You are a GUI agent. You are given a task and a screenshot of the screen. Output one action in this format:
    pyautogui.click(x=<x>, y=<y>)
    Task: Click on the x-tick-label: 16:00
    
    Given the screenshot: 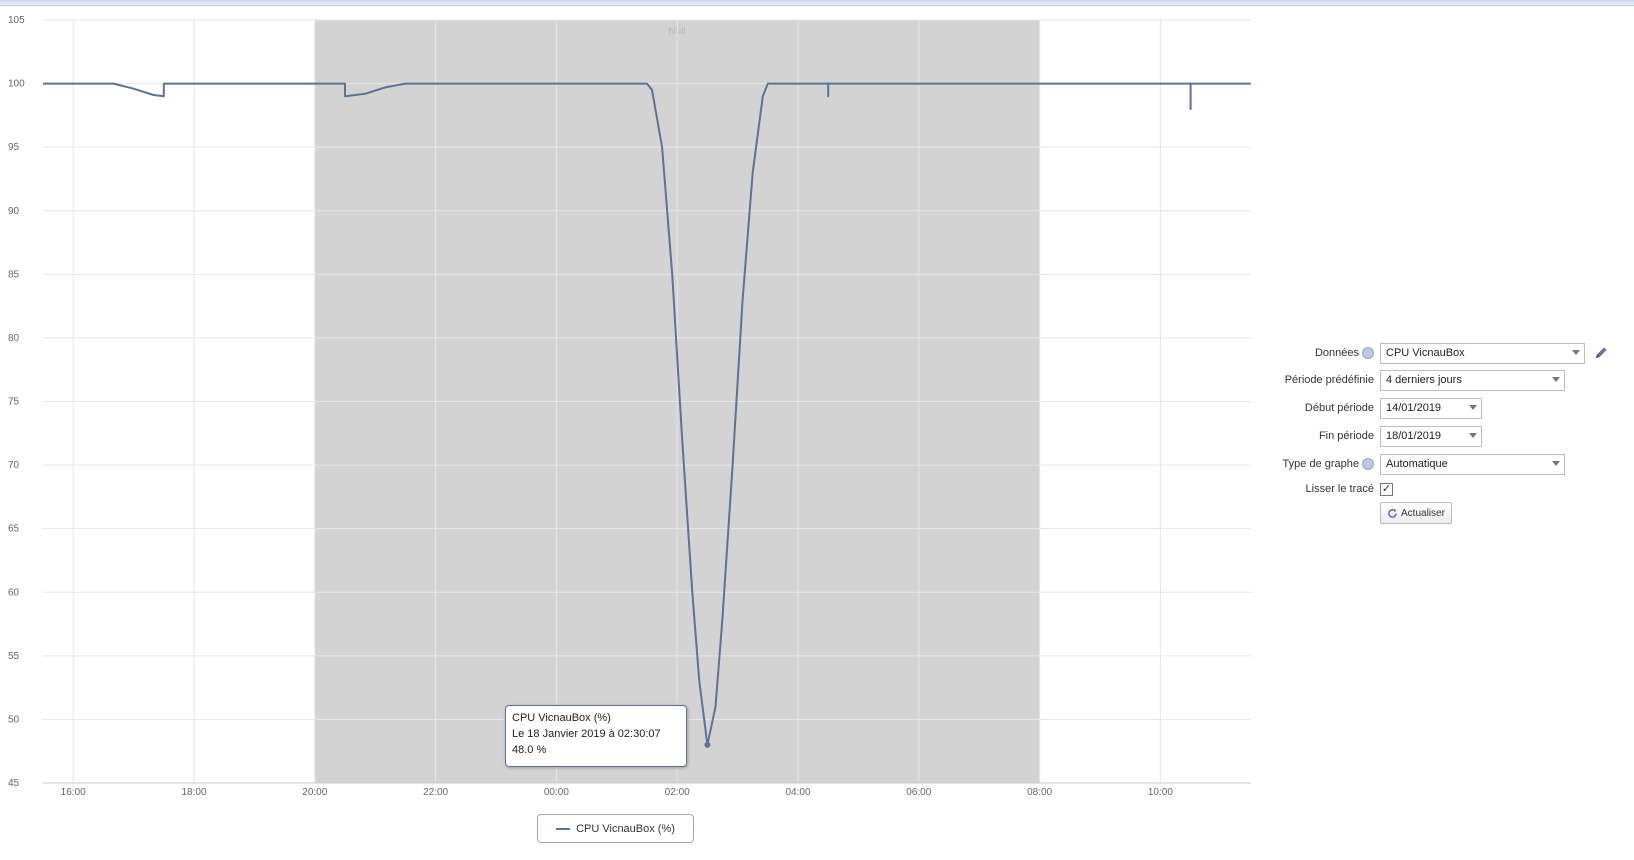 What is the action you would take?
    pyautogui.click(x=73, y=792)
    